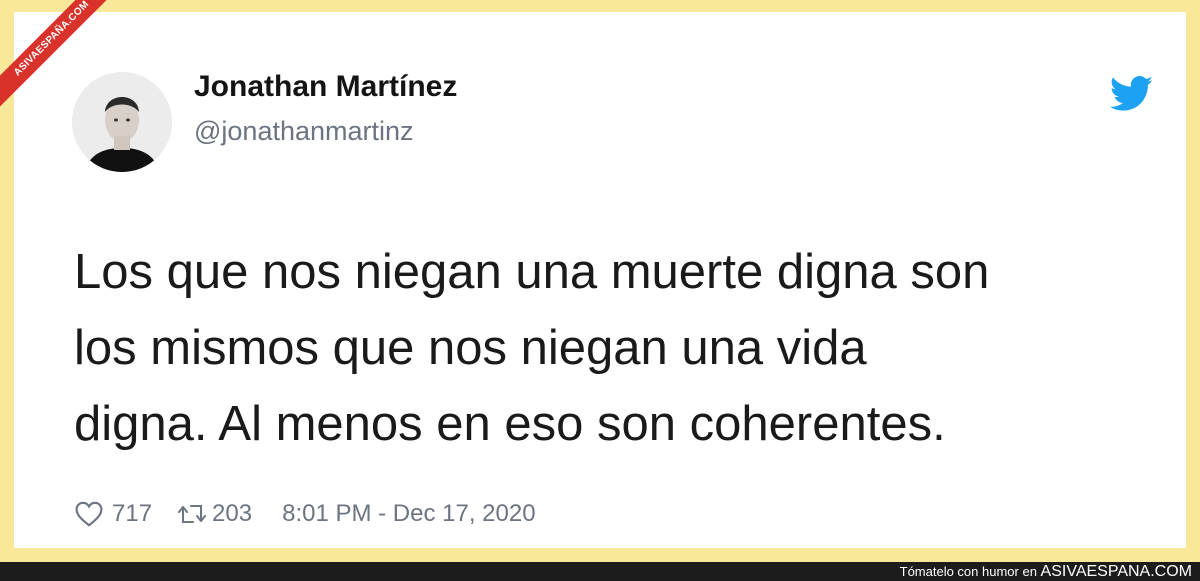 The height and width of the screenshot is (581, 1200). Describe the element at coordinates (89, 514) in the screenshot. I see `heart-icon` at that location.